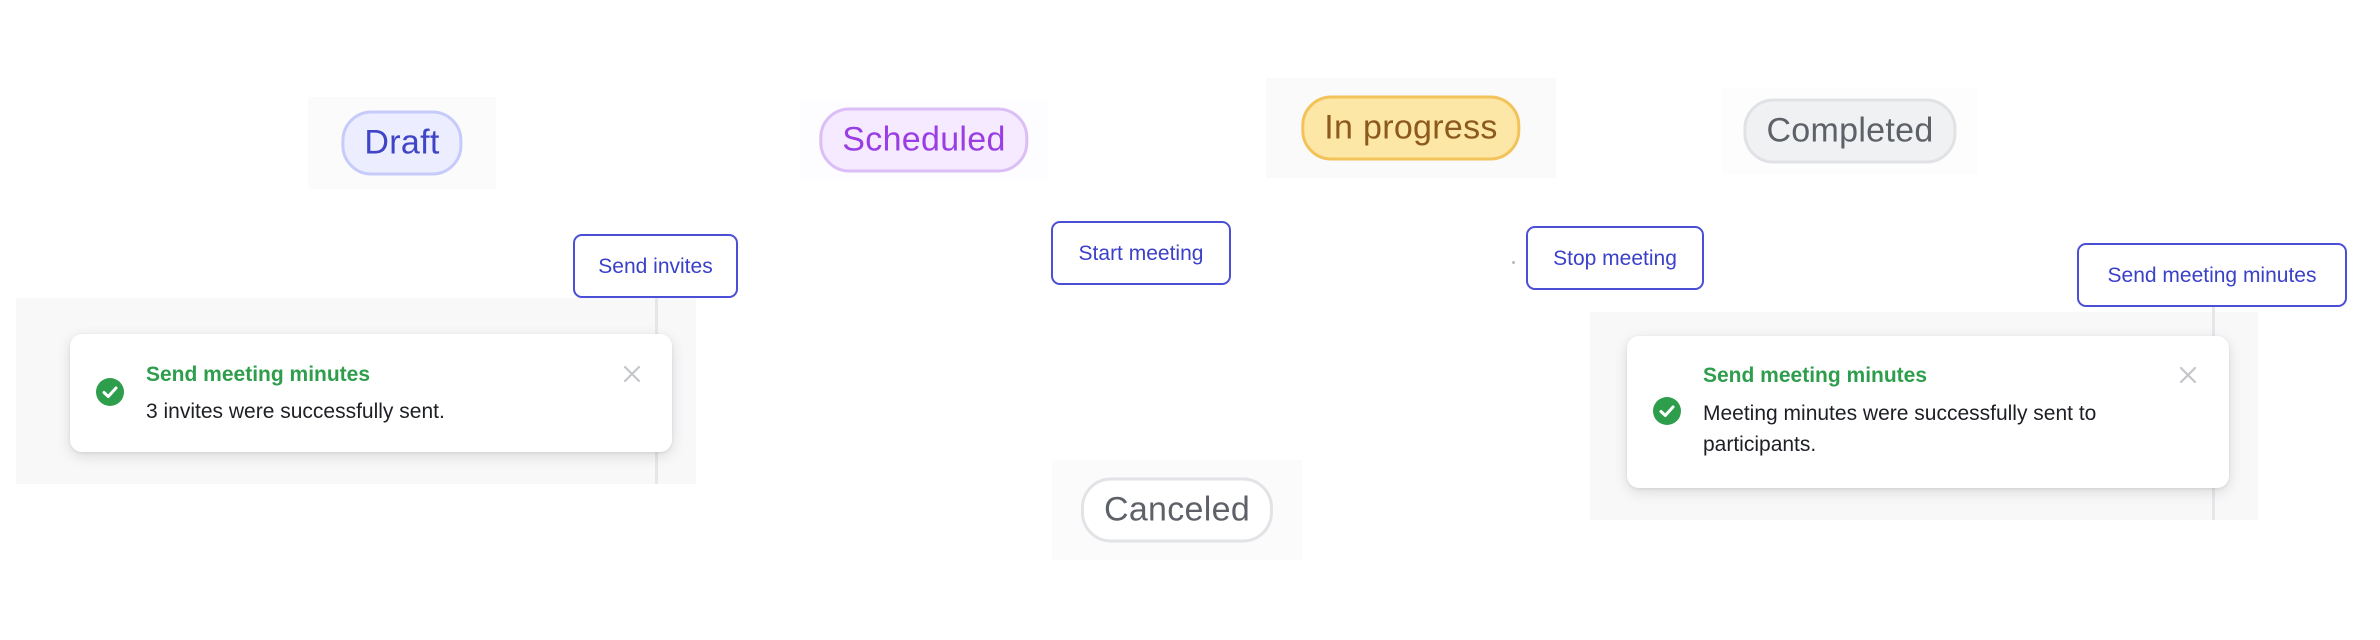  I want to click on send-meeting-minutes-button: Send meeting minutes, so click(2212, 275).